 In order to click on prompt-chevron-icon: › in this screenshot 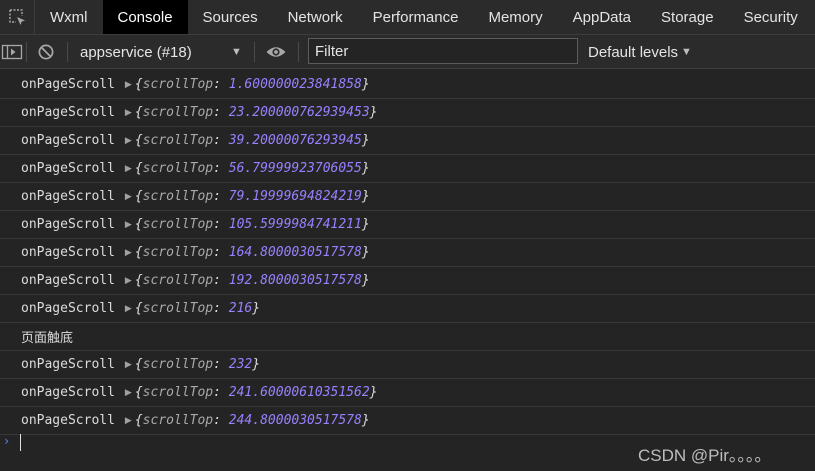, I will do `click(7, 441)`.